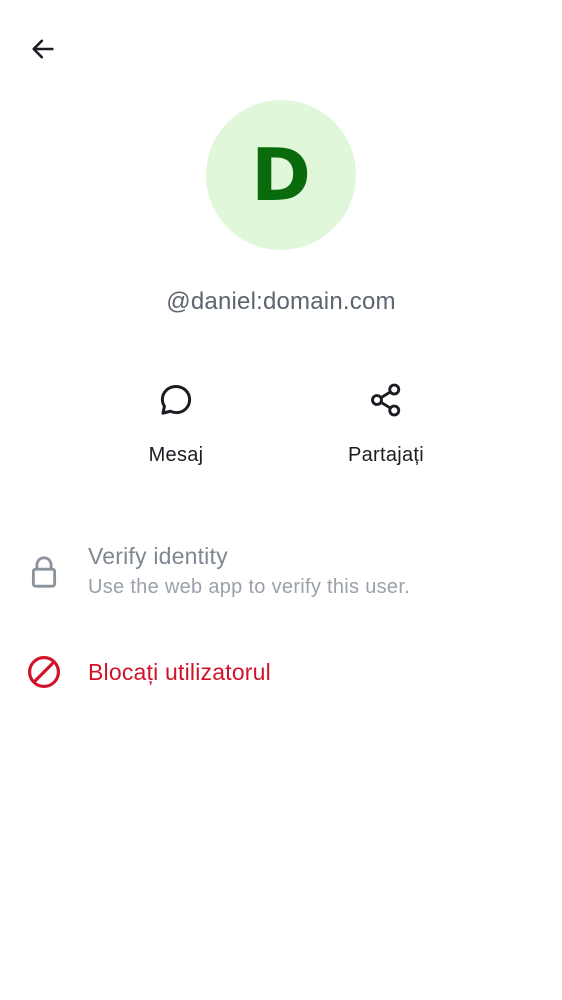 Image resolution: width=562 pixels, height=1000 pixels. Describe the element at coordinates (176, 455) in the screenshot. I see `message-label: Mesaj` at that location.